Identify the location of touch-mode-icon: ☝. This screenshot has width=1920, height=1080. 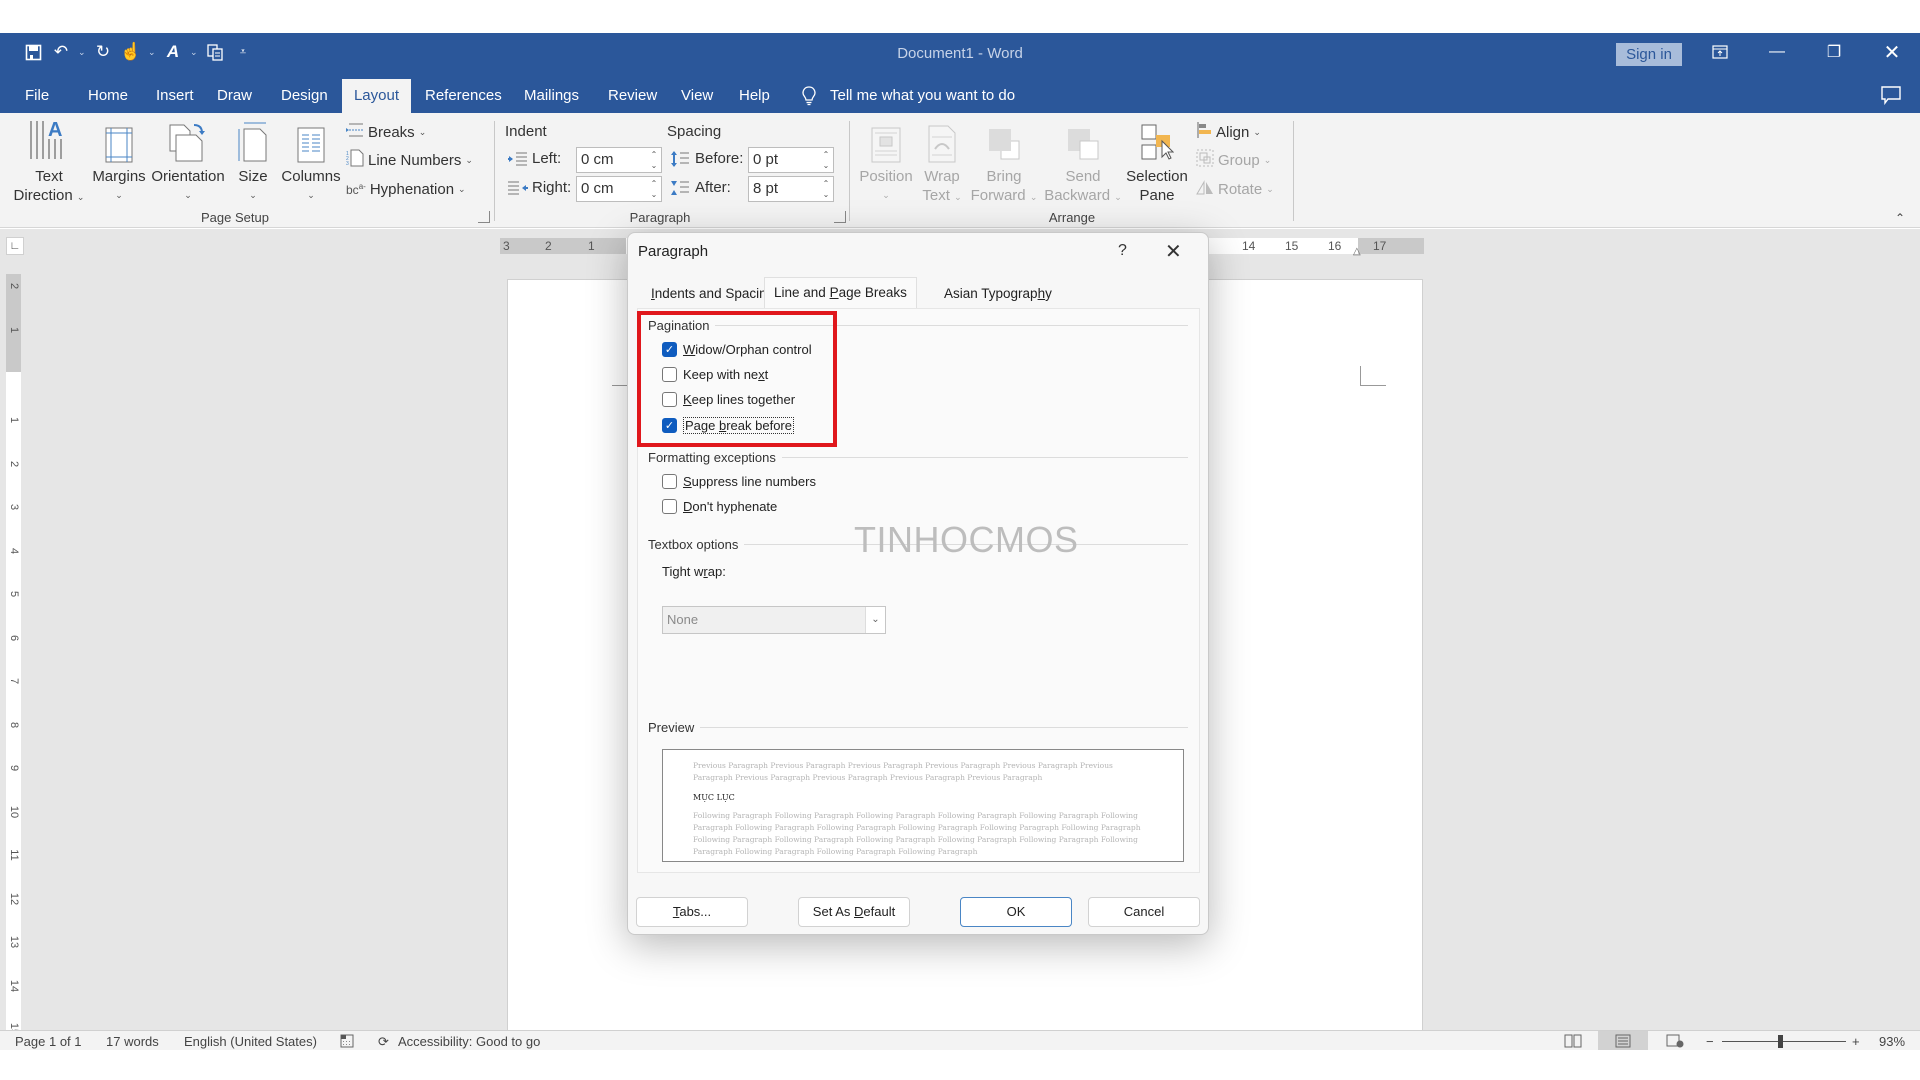
(131, 52).